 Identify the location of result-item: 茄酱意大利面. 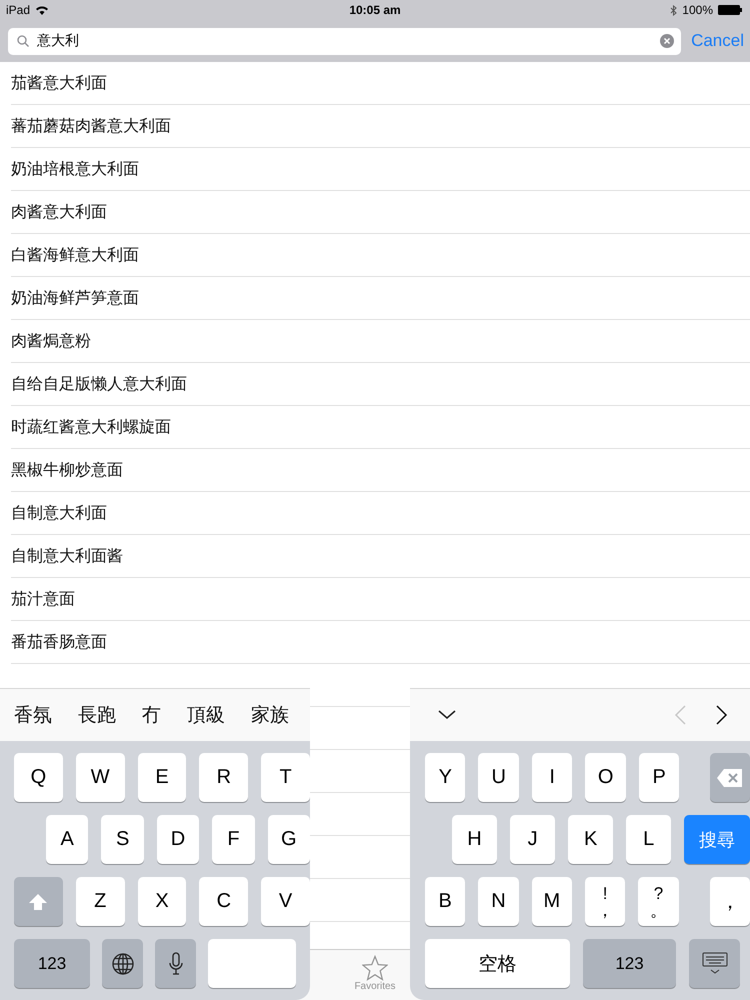
(59, 83).